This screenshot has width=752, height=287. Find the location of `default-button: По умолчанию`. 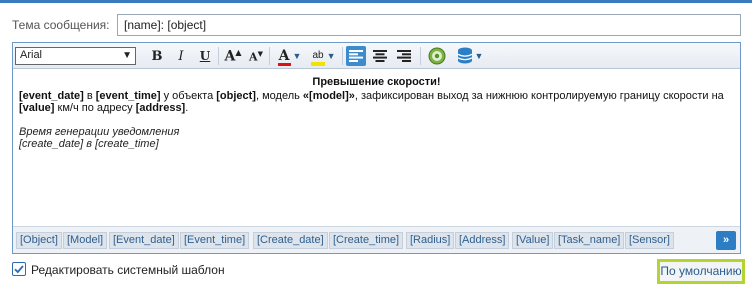

default-button: По умолчанию is located at coordinates (701, 271).